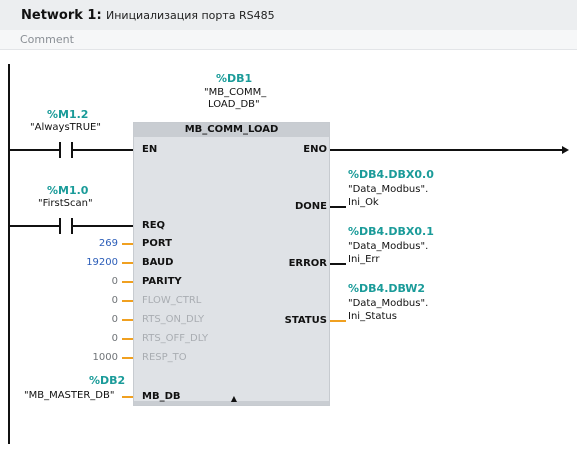  What do you see at coordinates (386, 288) in the screenshot?
I see `status-address: %DB4.DBW2` at bounding box center [386, 288].